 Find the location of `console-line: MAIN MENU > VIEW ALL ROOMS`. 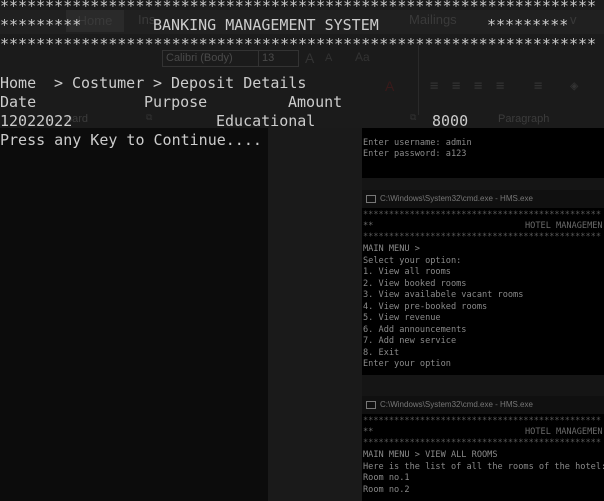

console-line: MAIN MENU > VIEW ALL ROOMS is located at coordinates (430, 455).